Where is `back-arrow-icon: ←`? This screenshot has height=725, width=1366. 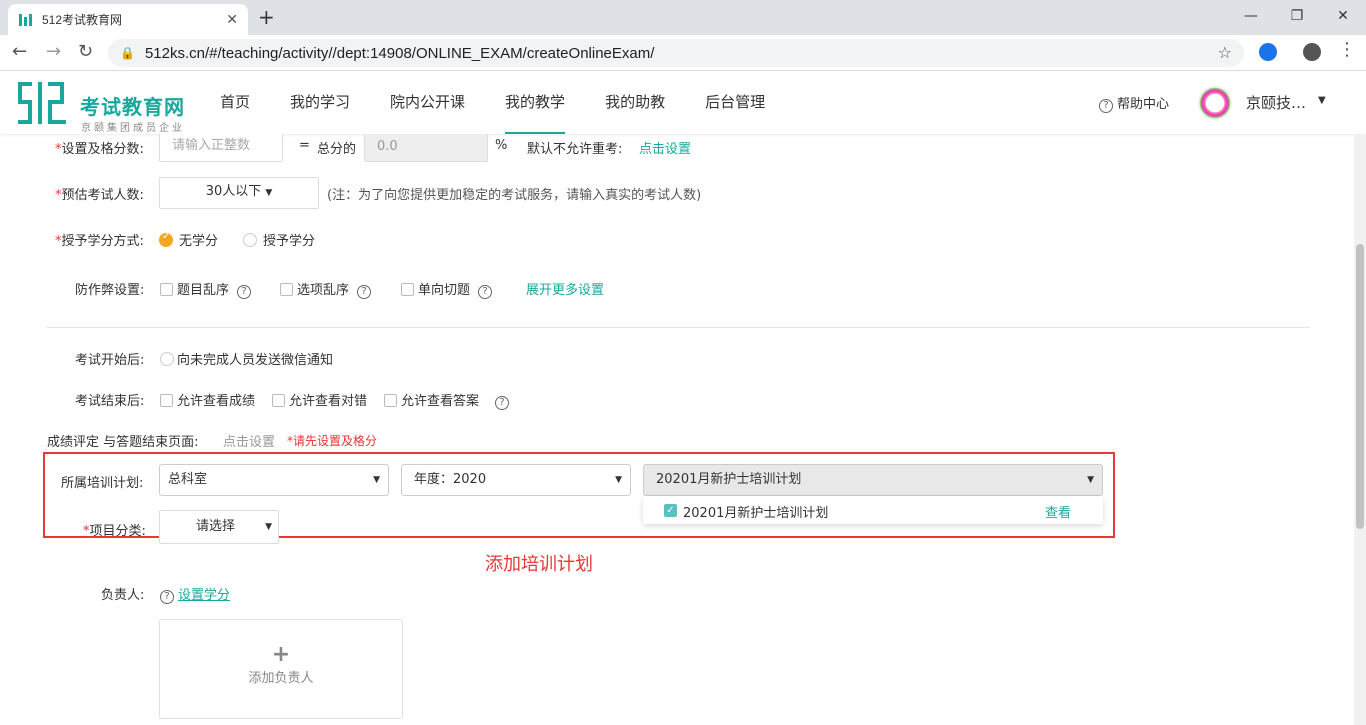 back-arrow-icon: ← is located at coordinates (19, 51).